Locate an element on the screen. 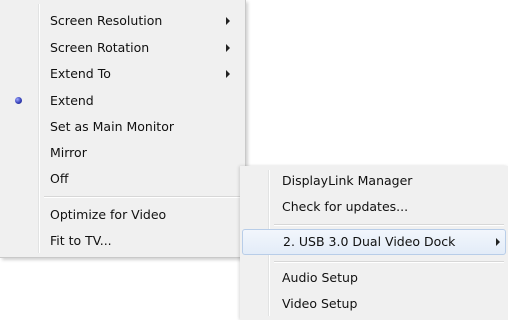  menu-item-optimize-for-video: Optimize for Video is located at coordinates (122, 215).